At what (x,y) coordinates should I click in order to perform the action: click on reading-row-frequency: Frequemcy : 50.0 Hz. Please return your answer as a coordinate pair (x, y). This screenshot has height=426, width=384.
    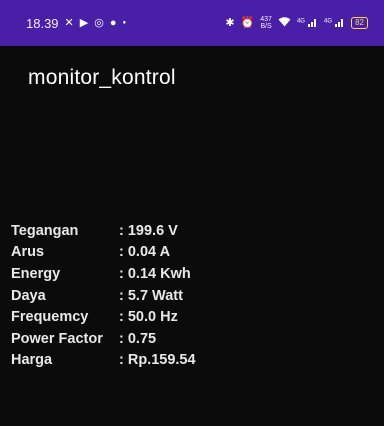
    Looking at the image, I should click on (103, 317).